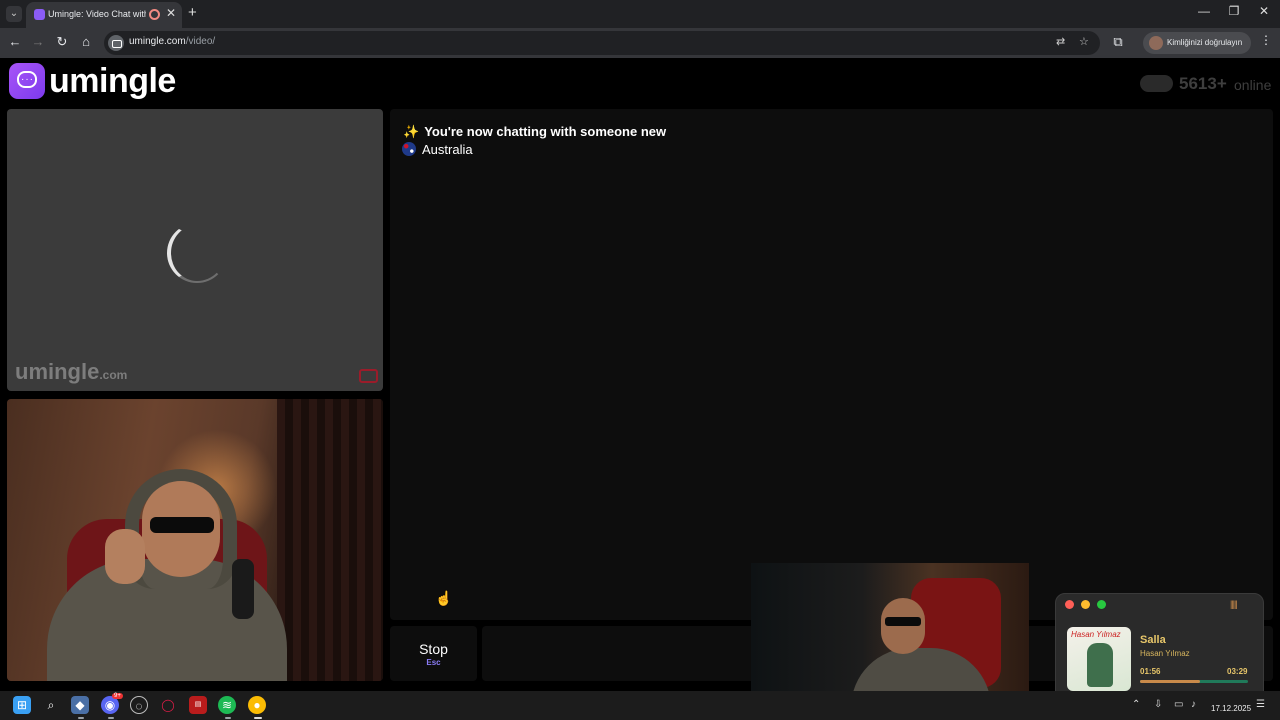  Describe the element at coordinates (1264, 11) in the screenshot. I see `window-close-button: ✕` at that location.